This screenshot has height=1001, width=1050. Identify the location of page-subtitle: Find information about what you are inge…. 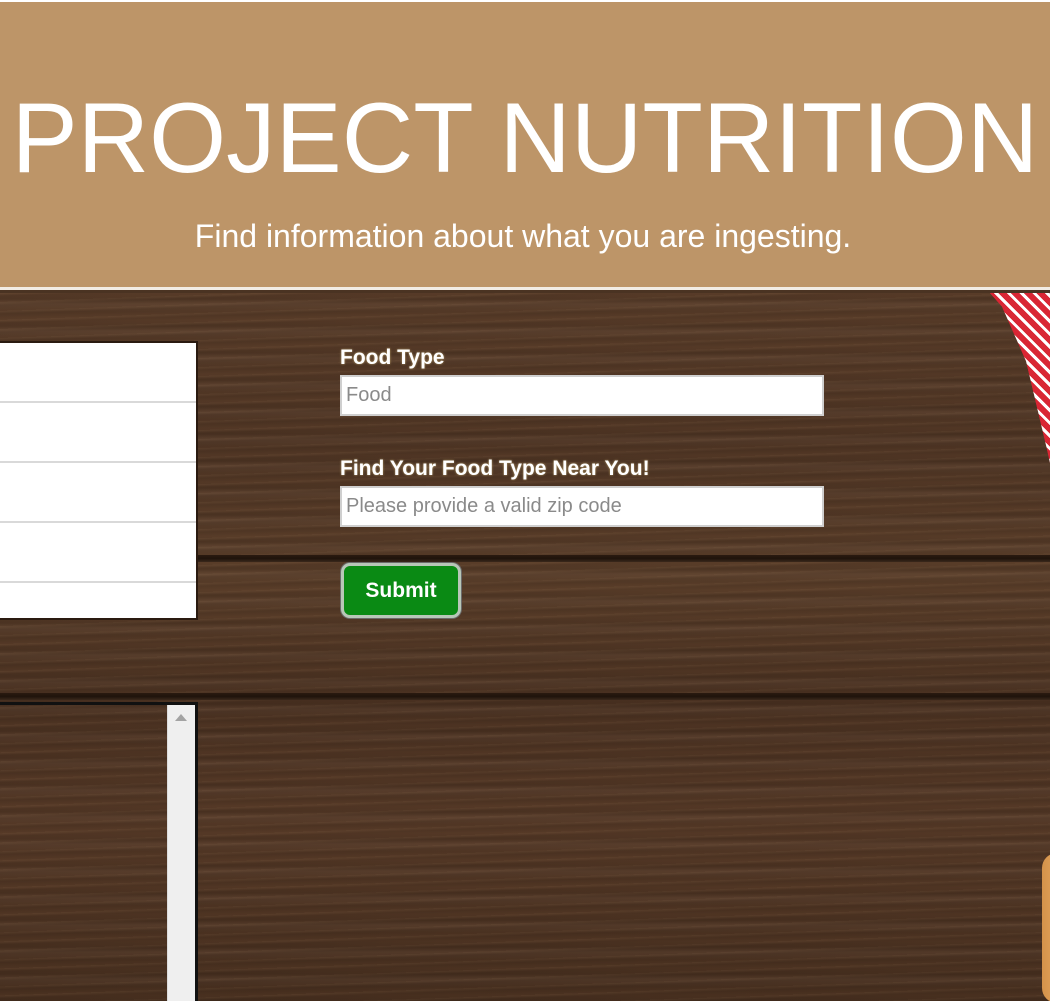
(523, 236).